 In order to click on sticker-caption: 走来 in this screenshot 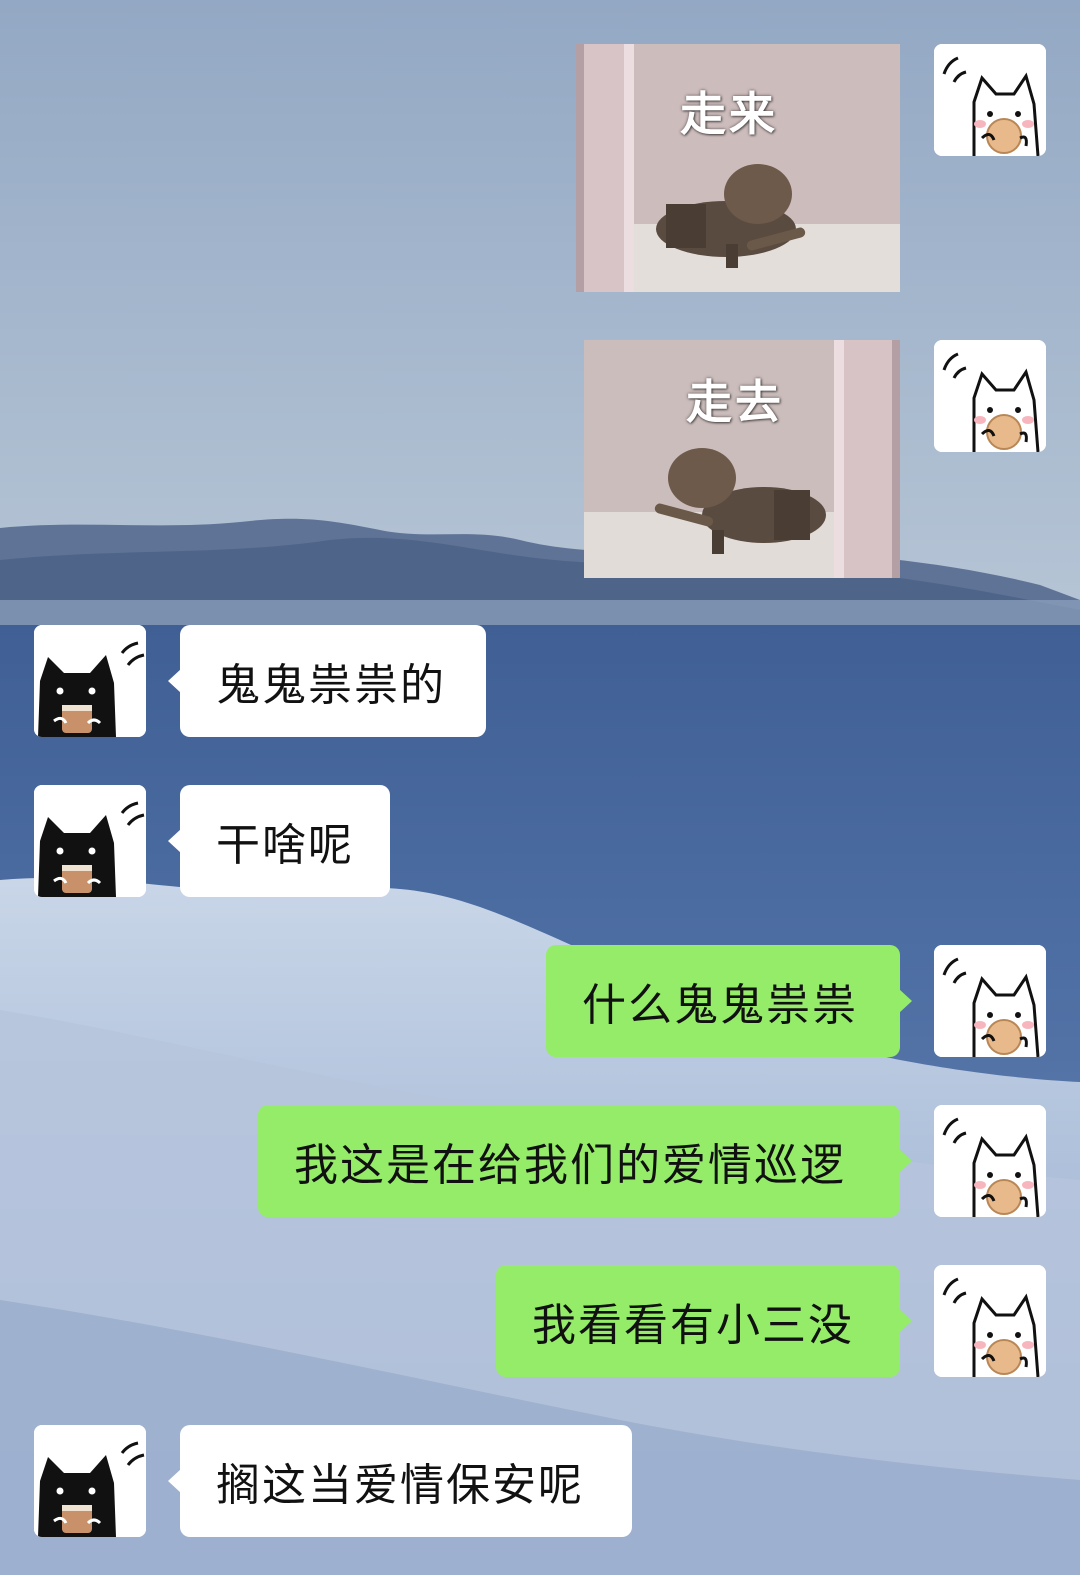, I will do `click(729, 114)`.